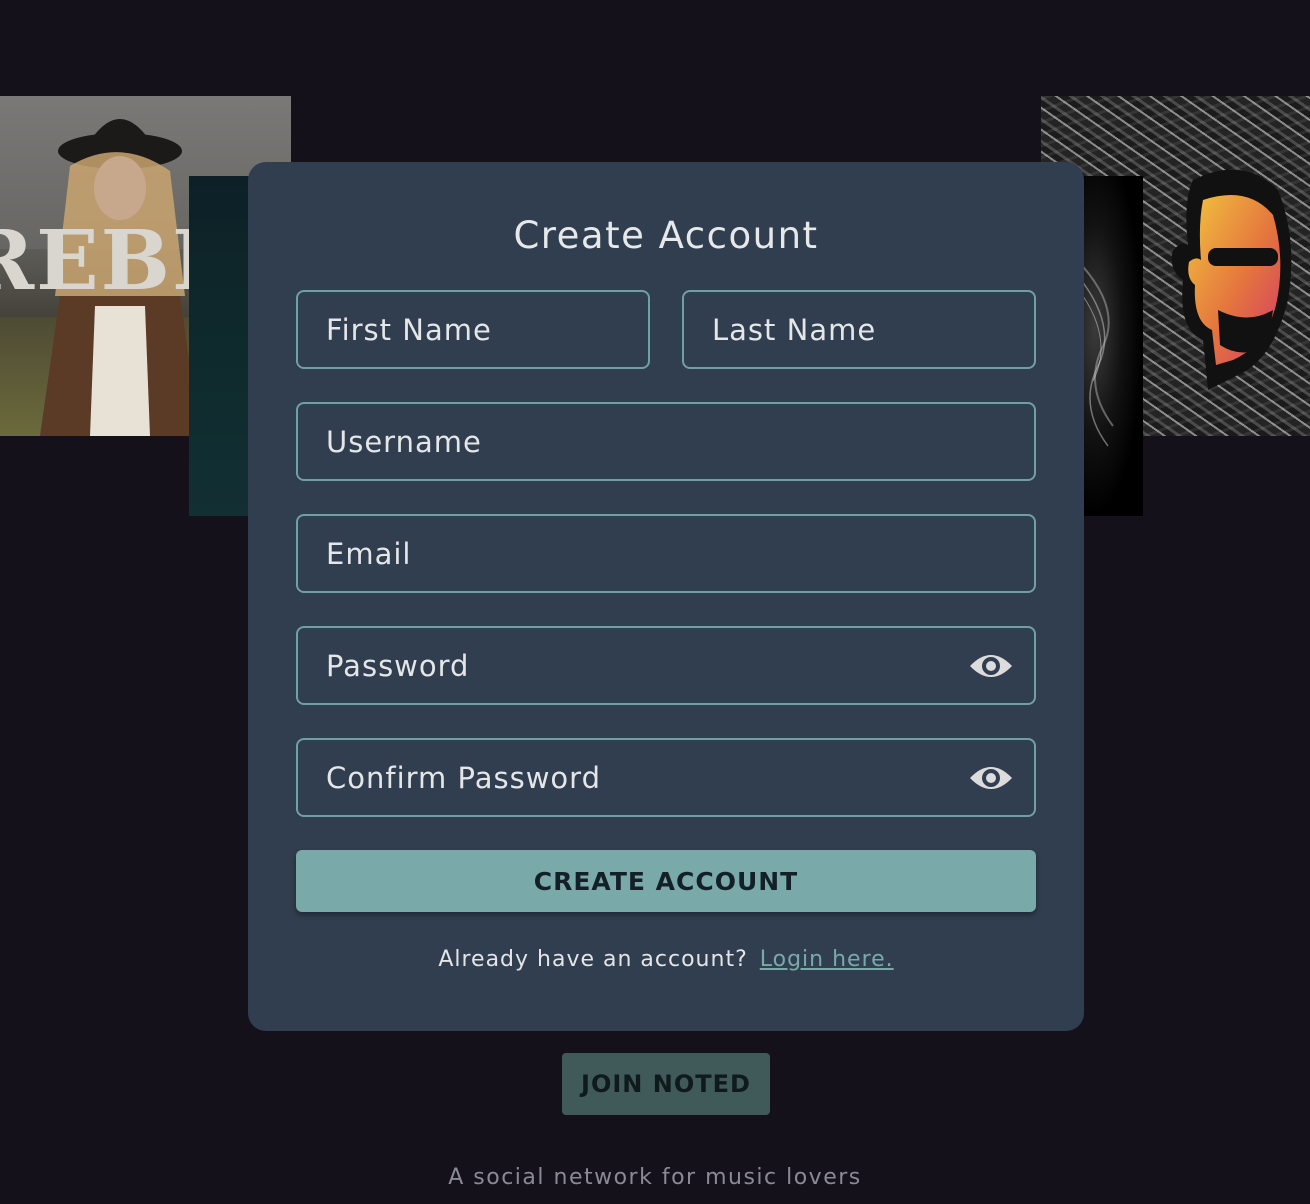 This screenshot has width=1310, height=1204. What do you see at coordinates (369, 553) in the screenshot?
I see `email-placeholder: Email` at bounding box center [369, 553].